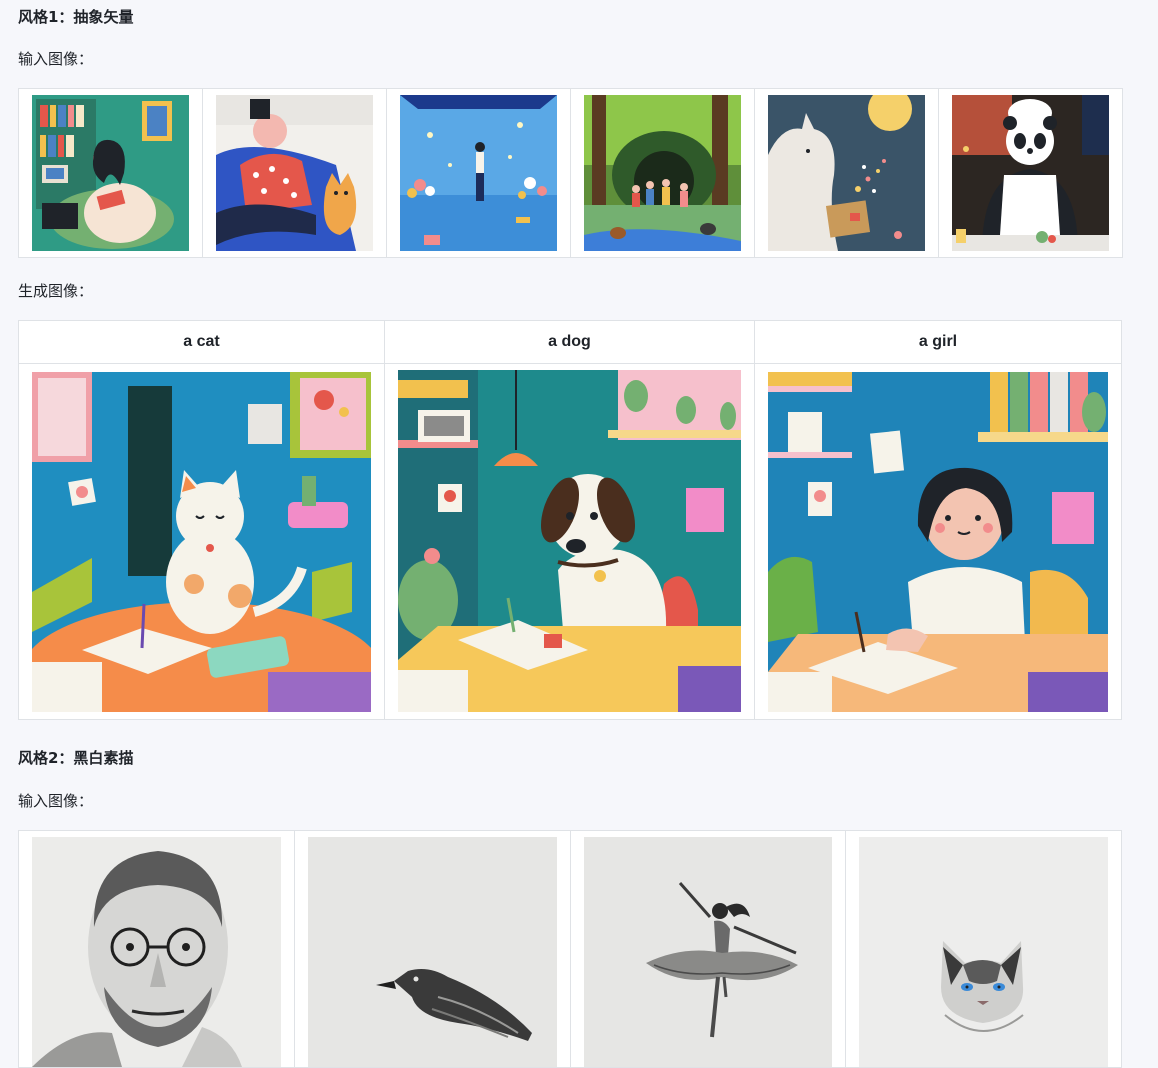 The width and height of the screenshot is (1158, 1068). I want to click on output-header-dog: a dog, so click(569, 342).